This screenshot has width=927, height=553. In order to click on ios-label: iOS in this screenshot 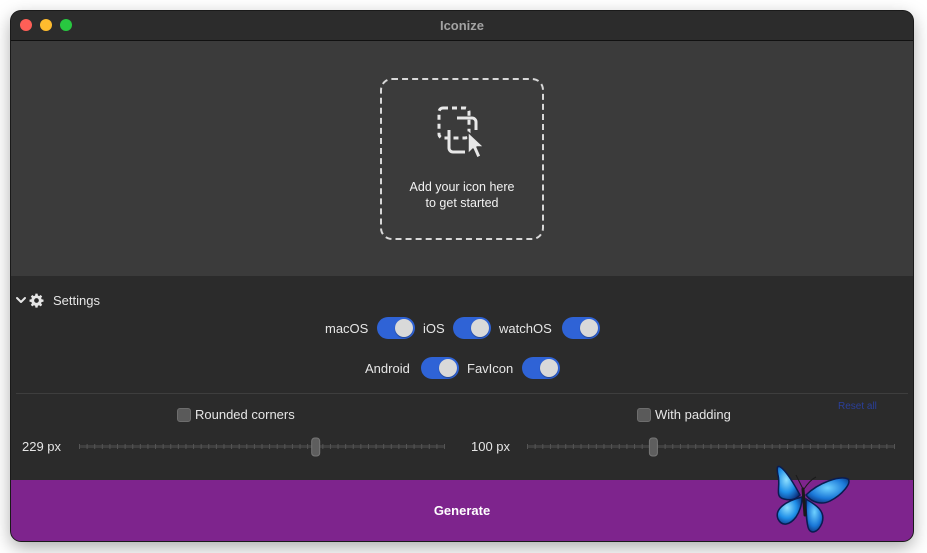, I will do `click(434, 328)`.